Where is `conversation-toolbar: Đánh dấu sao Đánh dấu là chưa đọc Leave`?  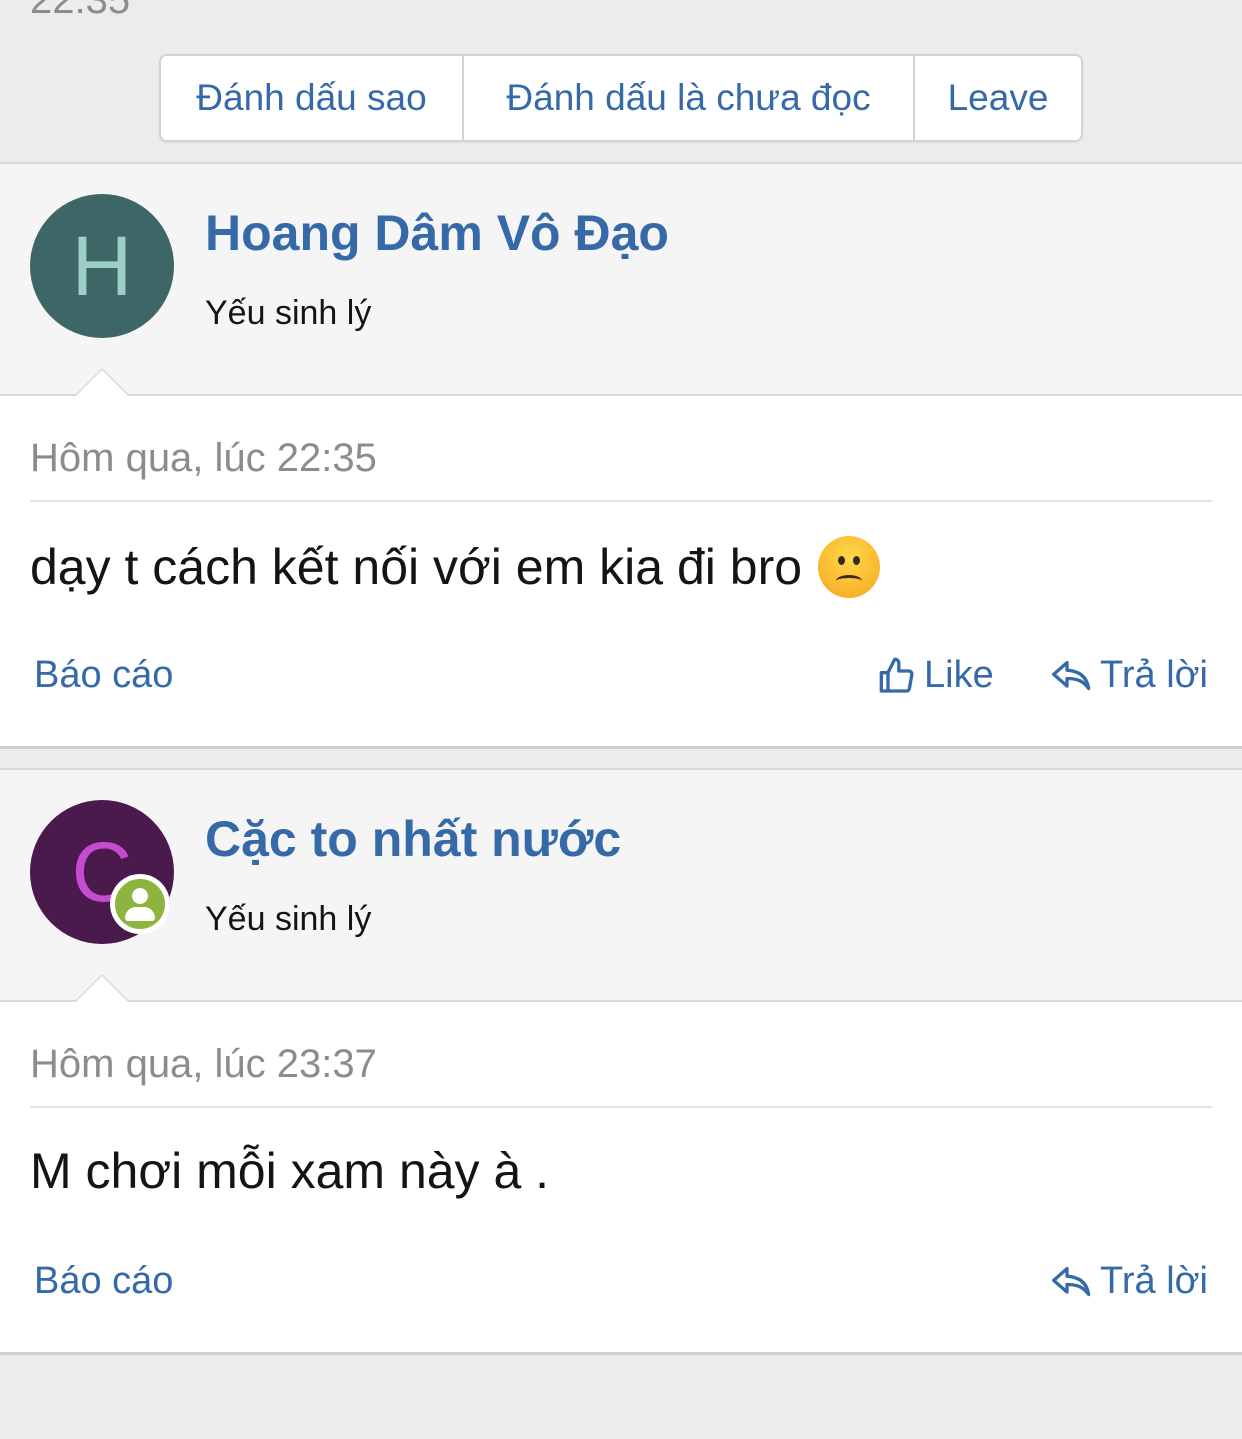 conversation-toolbar: Đánh dấu sao Đánh dấu là chưa đọc Leave is located at coordinates (621, 98).